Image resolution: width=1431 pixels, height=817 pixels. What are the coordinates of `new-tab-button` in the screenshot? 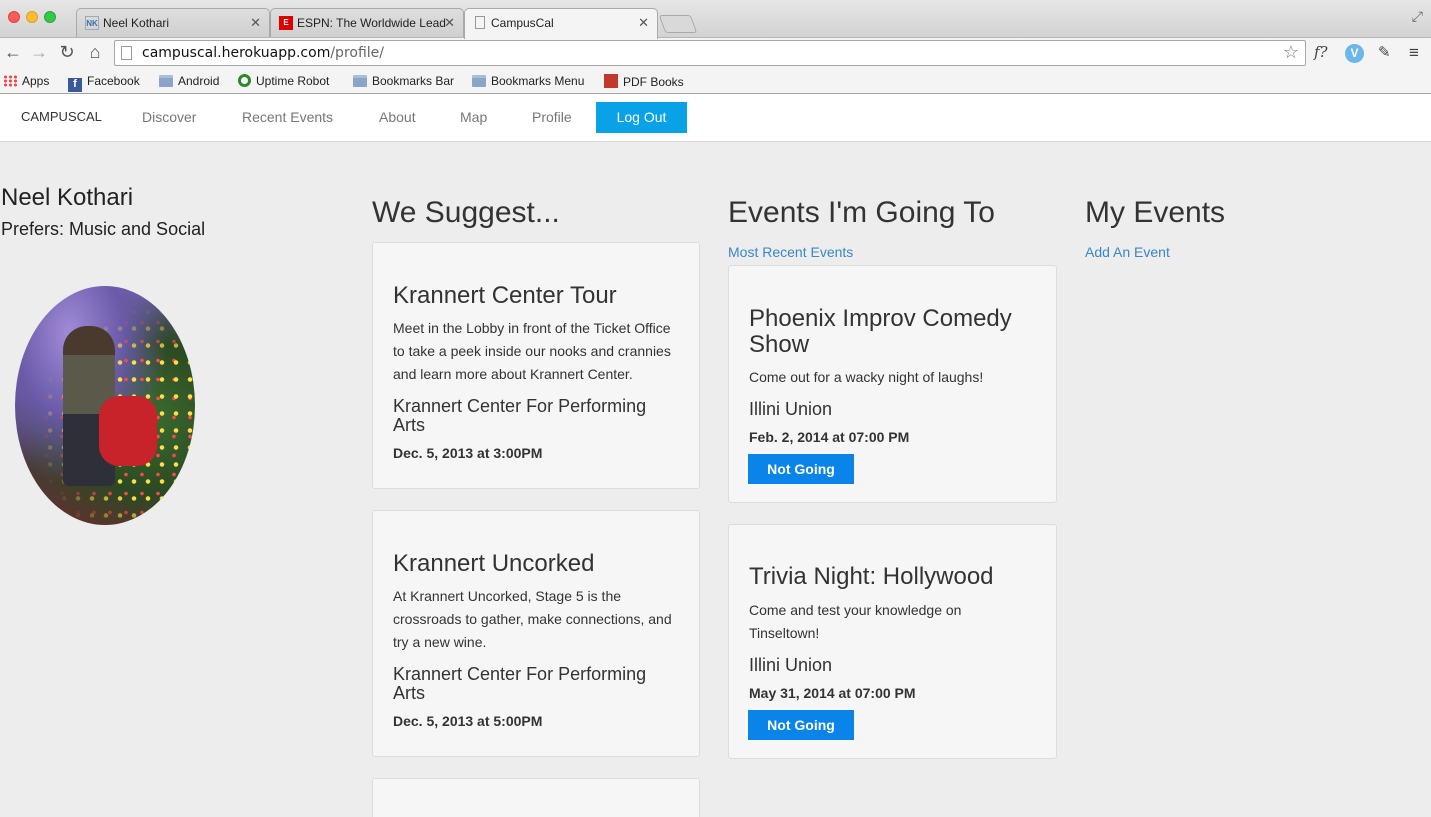 It's located at (678, 24).